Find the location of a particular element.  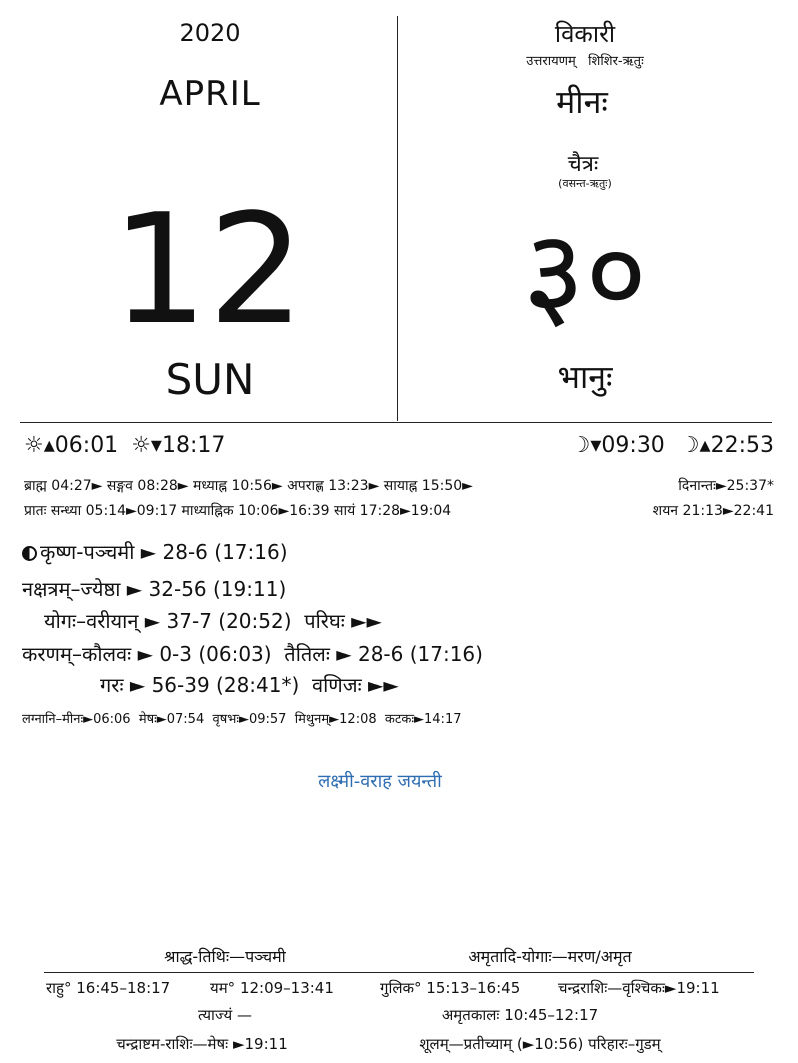

solar-day: ३० is located at coordinates (585, 274).